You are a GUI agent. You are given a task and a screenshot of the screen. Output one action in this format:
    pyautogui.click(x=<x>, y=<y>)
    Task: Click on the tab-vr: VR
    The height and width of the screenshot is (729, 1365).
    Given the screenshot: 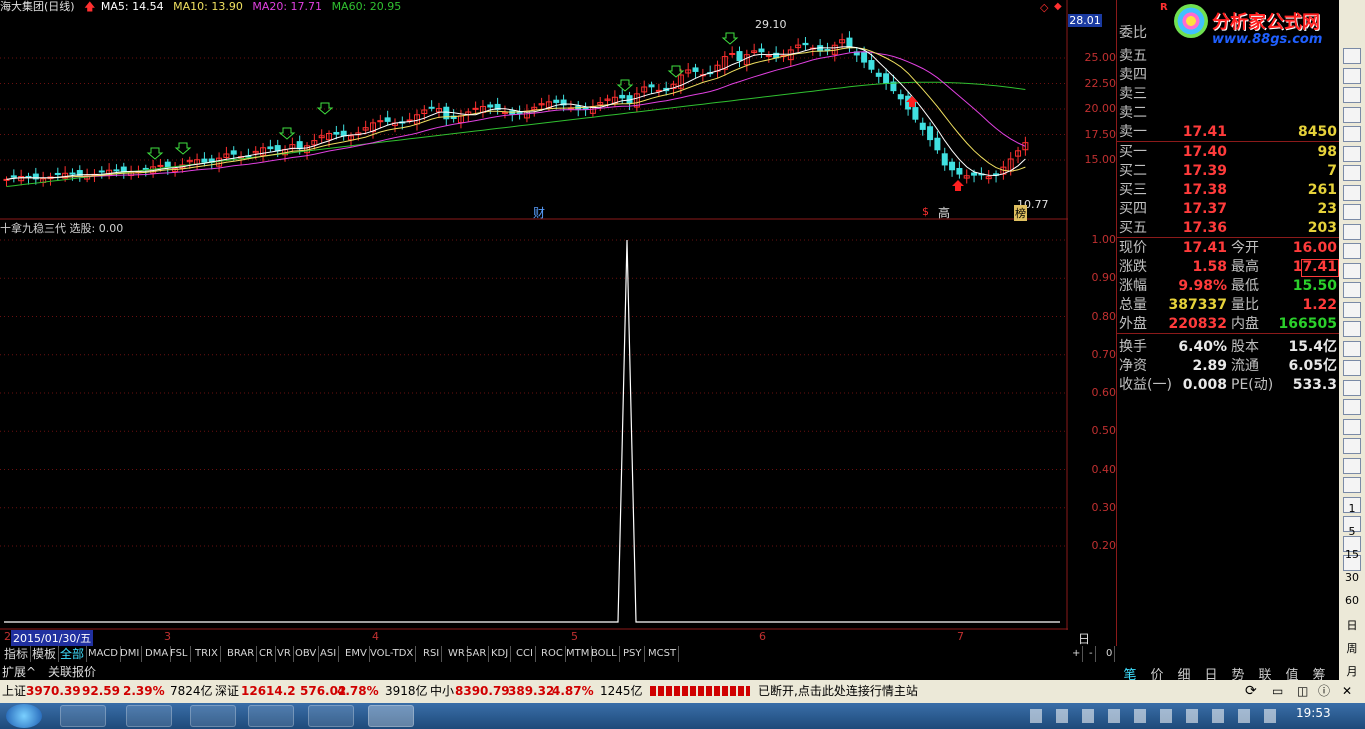 What is the action you would take?
    pyautogui.click(x=284, y=654)
    